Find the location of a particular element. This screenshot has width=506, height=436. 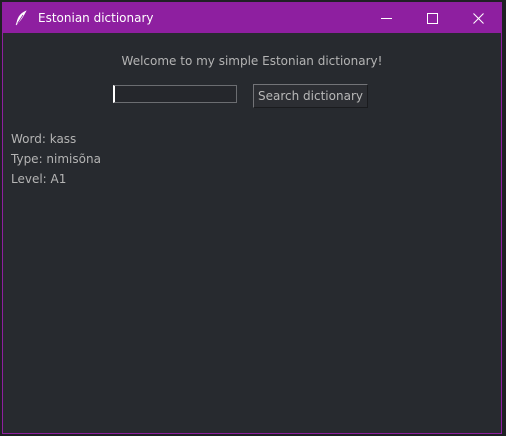

level-label: Level: A1 is located at coordinates (39, 179).